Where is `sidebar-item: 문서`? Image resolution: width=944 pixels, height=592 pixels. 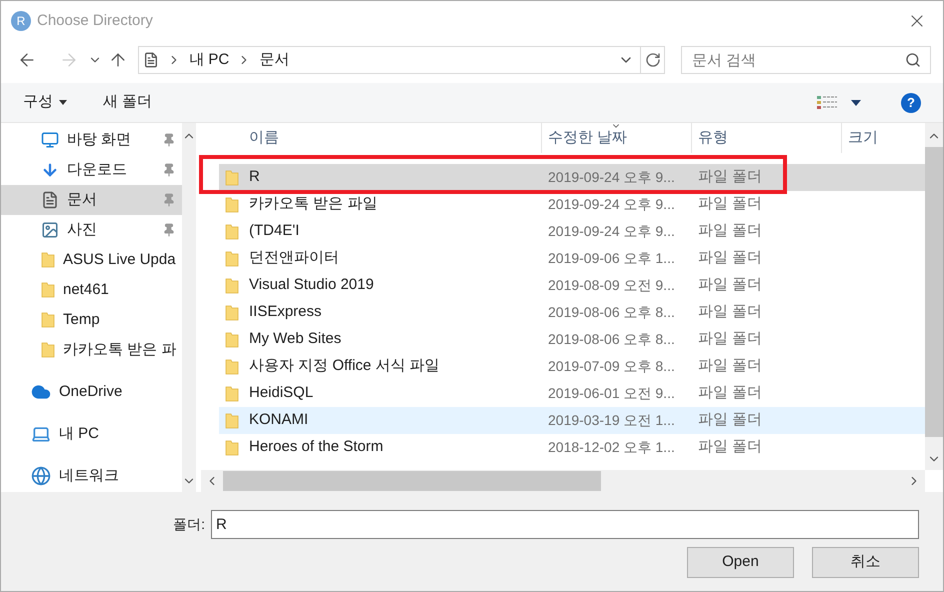 sidebar-item: 문서 is located at coordinates (91, 200).